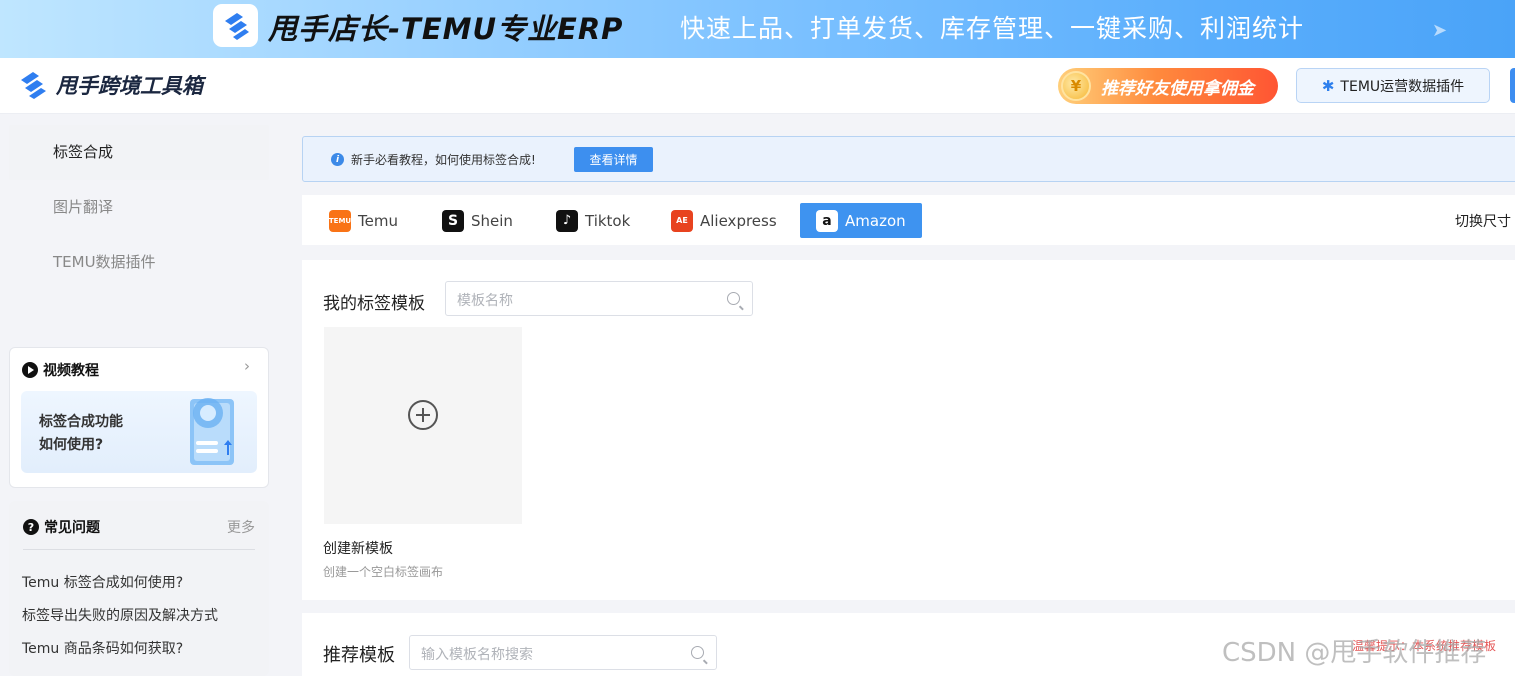 The image size is (1515, 676). What do you see at coordinates (129, 86) in the screenshot?
I see `app-title: 甩手跨境工具箱` at bounding box center [129, 86].